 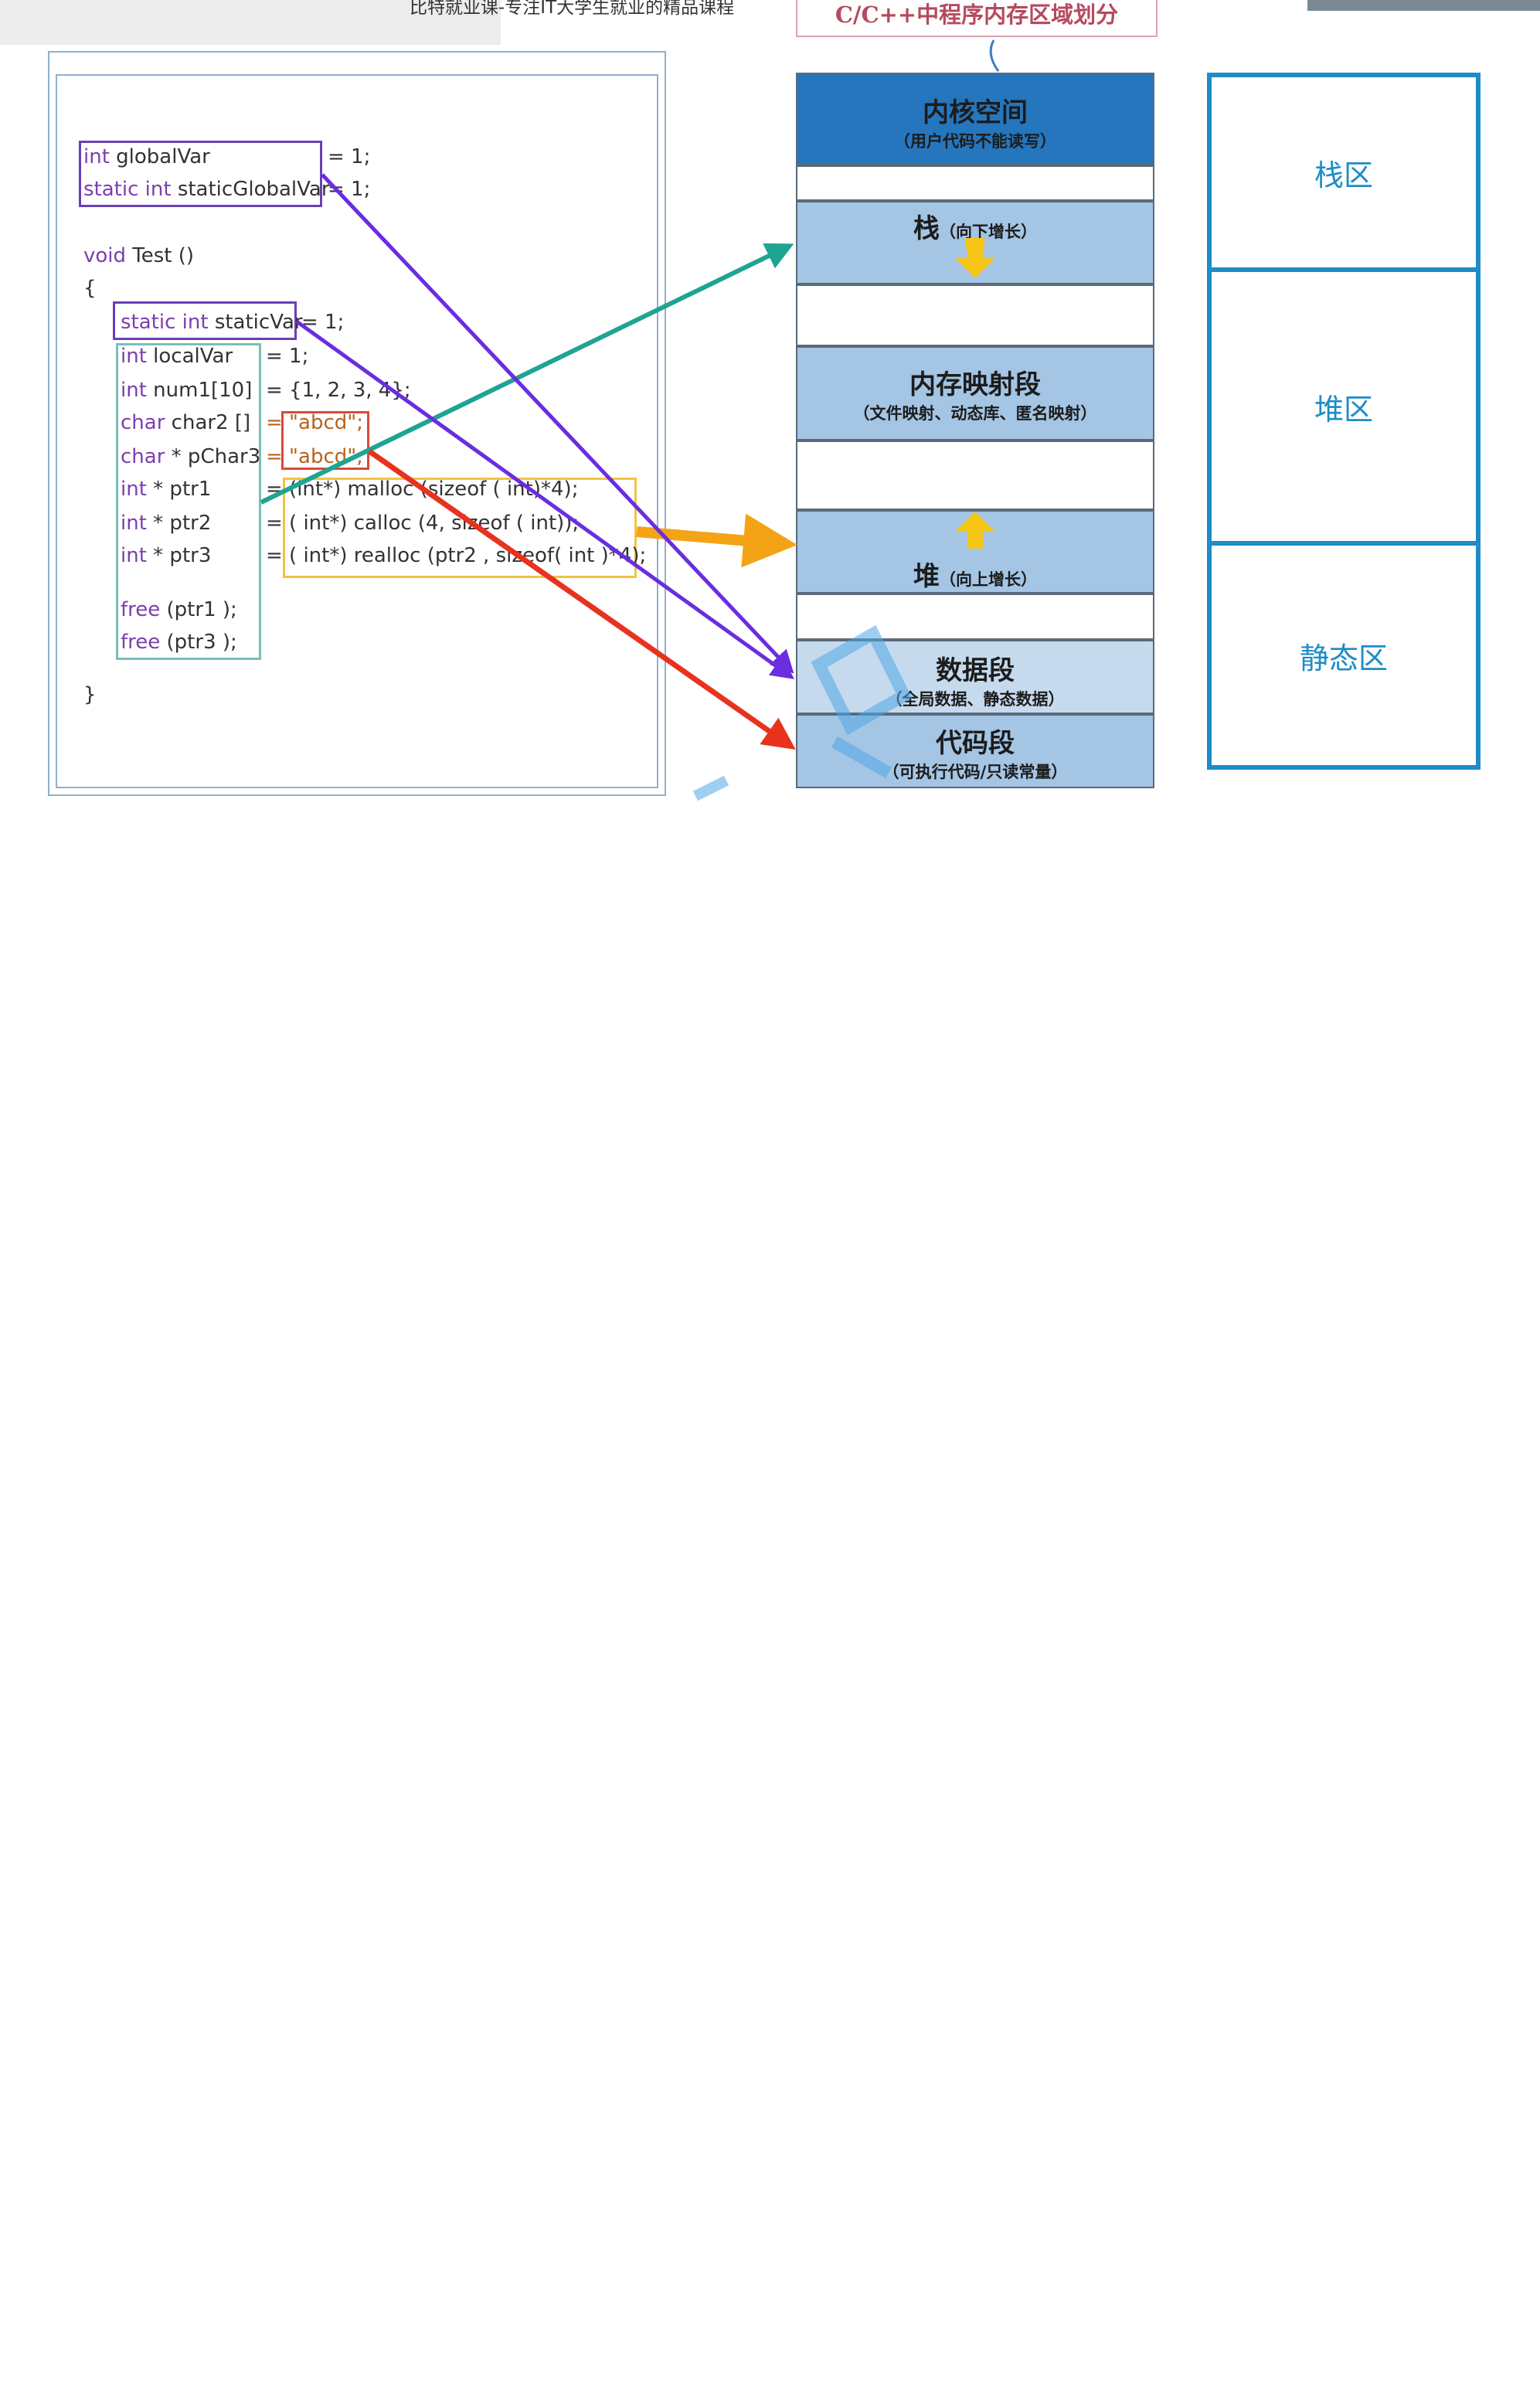 What do you see at coordinates (975, 522) in the screenshot?
I see `heap-up-arrow` at bounding box center [975, 522].